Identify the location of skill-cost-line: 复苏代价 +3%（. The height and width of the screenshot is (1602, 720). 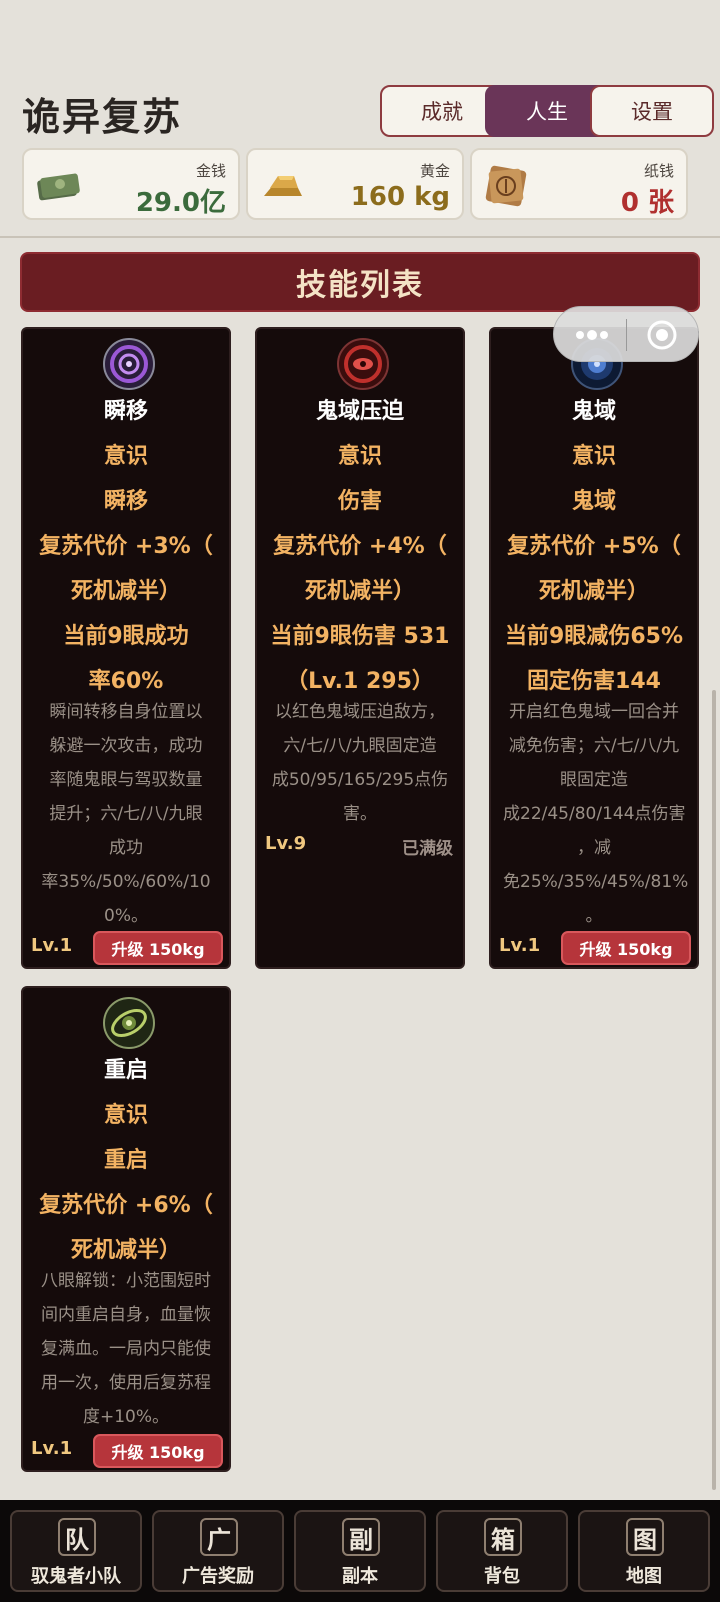
(126, 546).